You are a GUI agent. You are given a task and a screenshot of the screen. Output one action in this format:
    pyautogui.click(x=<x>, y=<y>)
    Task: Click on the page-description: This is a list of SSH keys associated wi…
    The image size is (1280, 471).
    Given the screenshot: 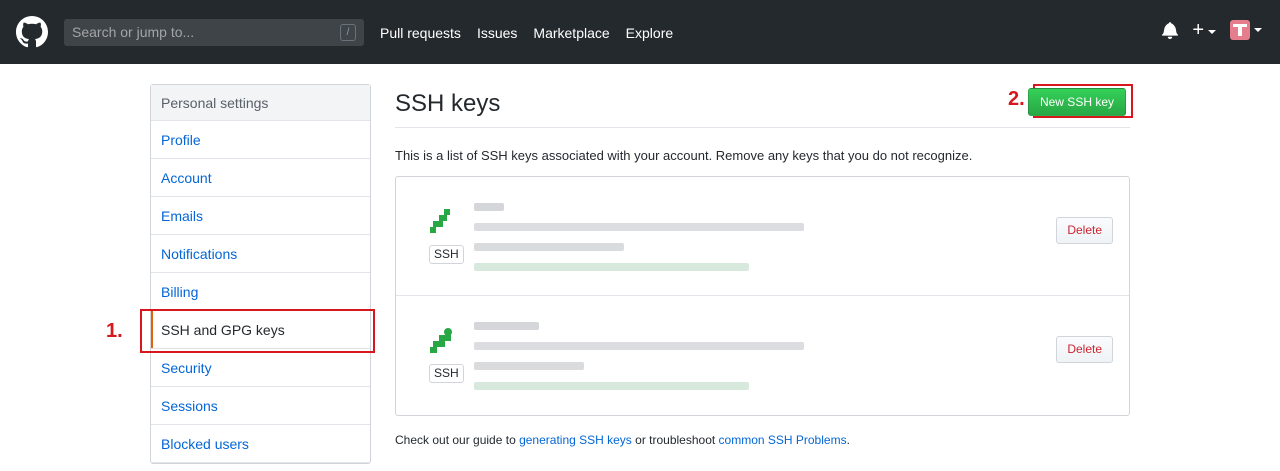 What is the action you would take?
    pyautogui.click(x=684, y=155)
    